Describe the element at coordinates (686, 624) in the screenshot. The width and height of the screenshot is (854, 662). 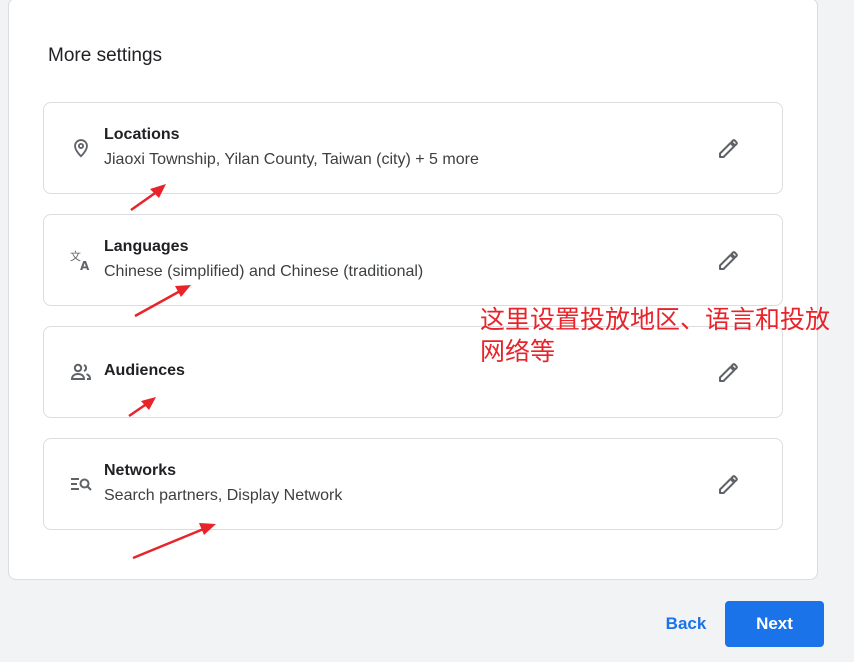
I see `back-button: Back` at that location.